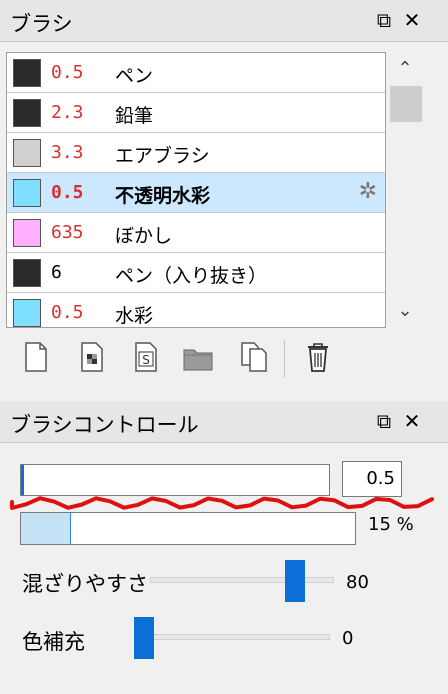 Image resolution: width=448 pixels, height=694 pixels. Describe the element at coordinates (232, 637) in the screenshot. I see `color-refill-track` at that location.